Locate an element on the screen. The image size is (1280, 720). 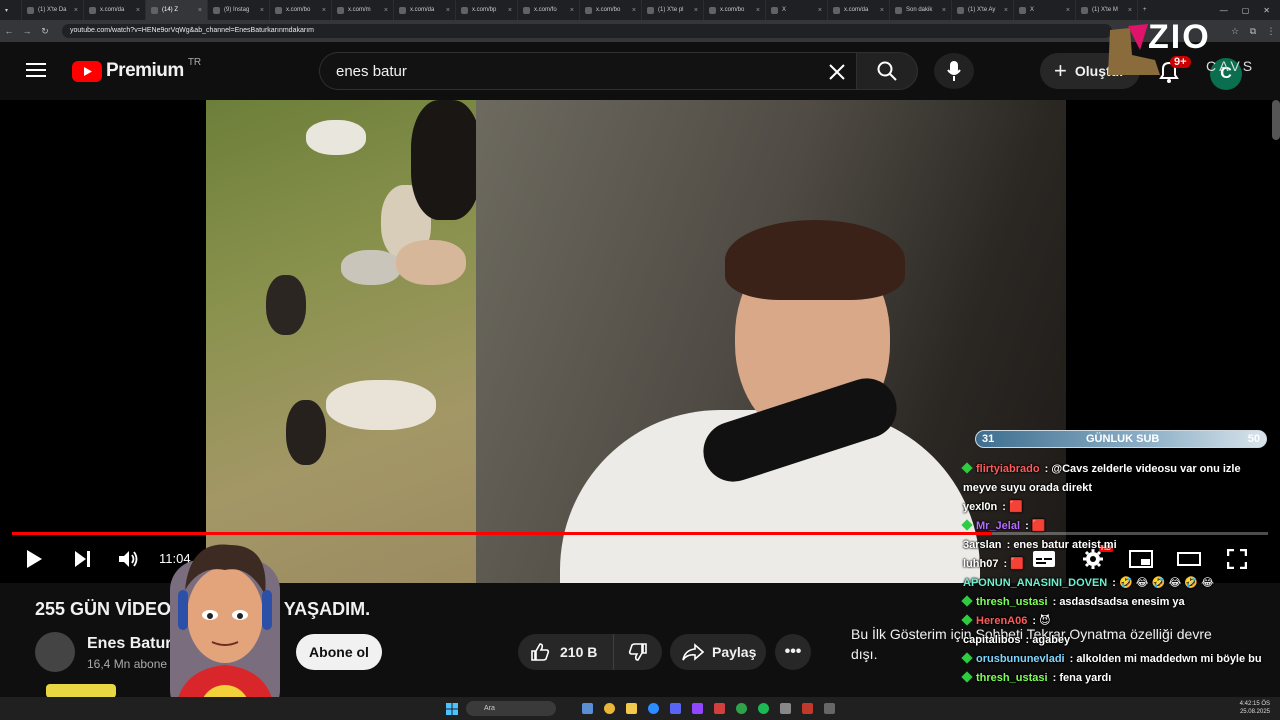
media-app-icon is located at coordinates (719, 708).